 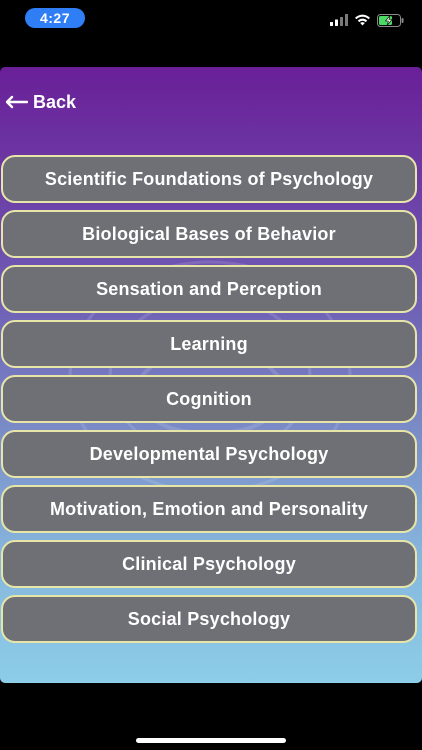 I want to click on signal-icon, so click(x=339, y=20).